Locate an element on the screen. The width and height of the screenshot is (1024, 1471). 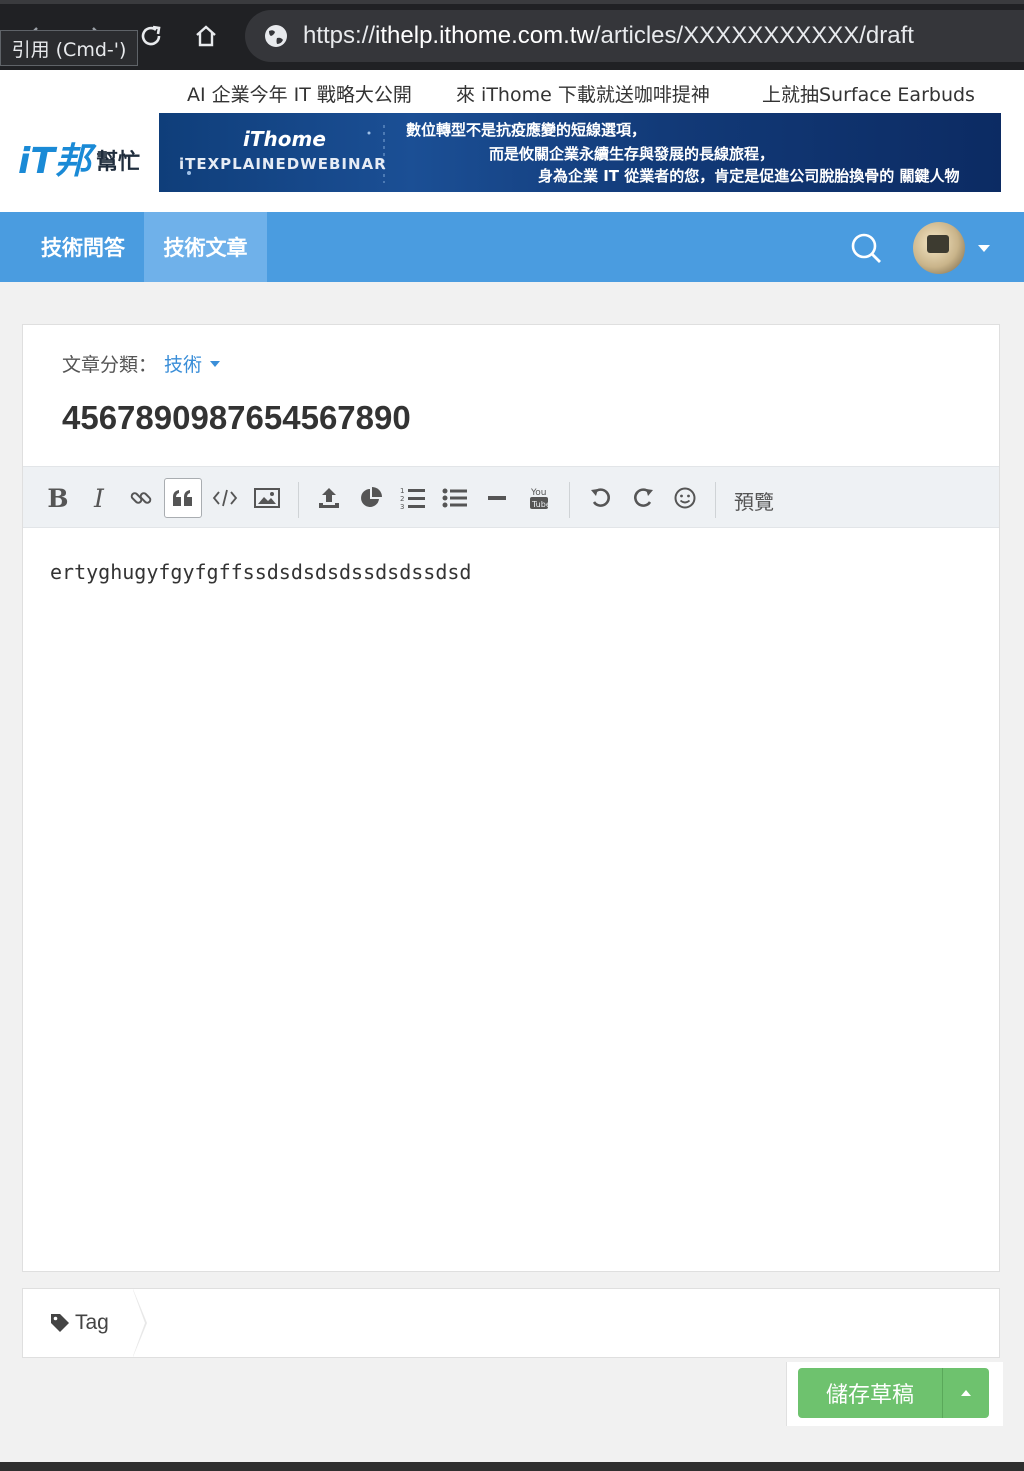
code-icon is located at coordinates (225, 498).